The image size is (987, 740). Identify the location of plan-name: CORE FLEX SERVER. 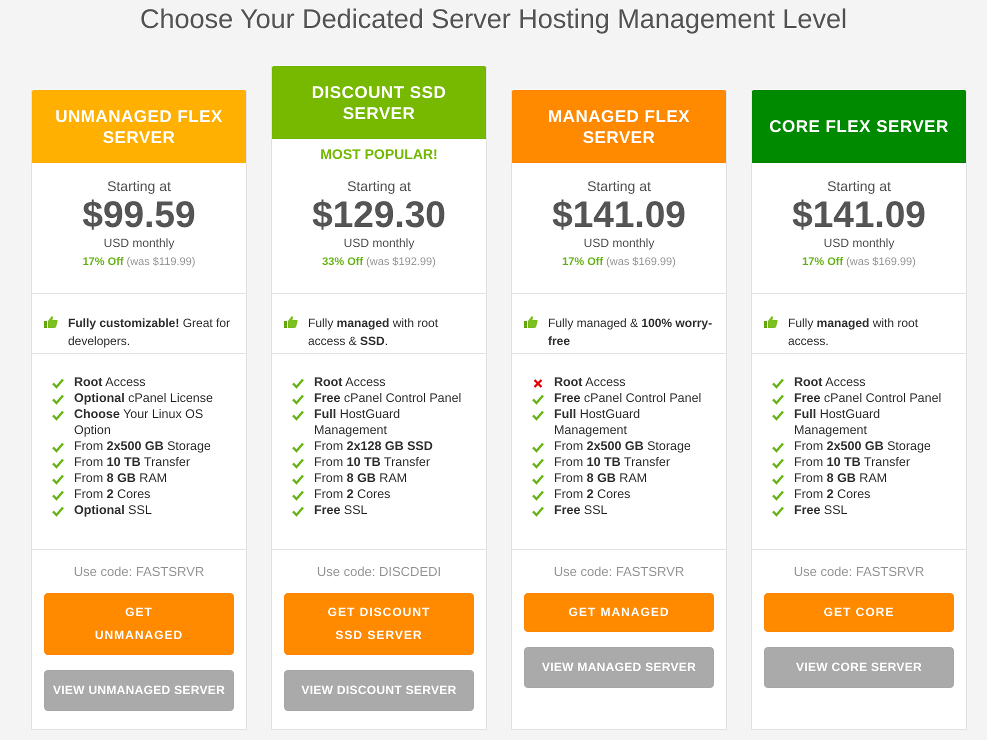
(859, 126).